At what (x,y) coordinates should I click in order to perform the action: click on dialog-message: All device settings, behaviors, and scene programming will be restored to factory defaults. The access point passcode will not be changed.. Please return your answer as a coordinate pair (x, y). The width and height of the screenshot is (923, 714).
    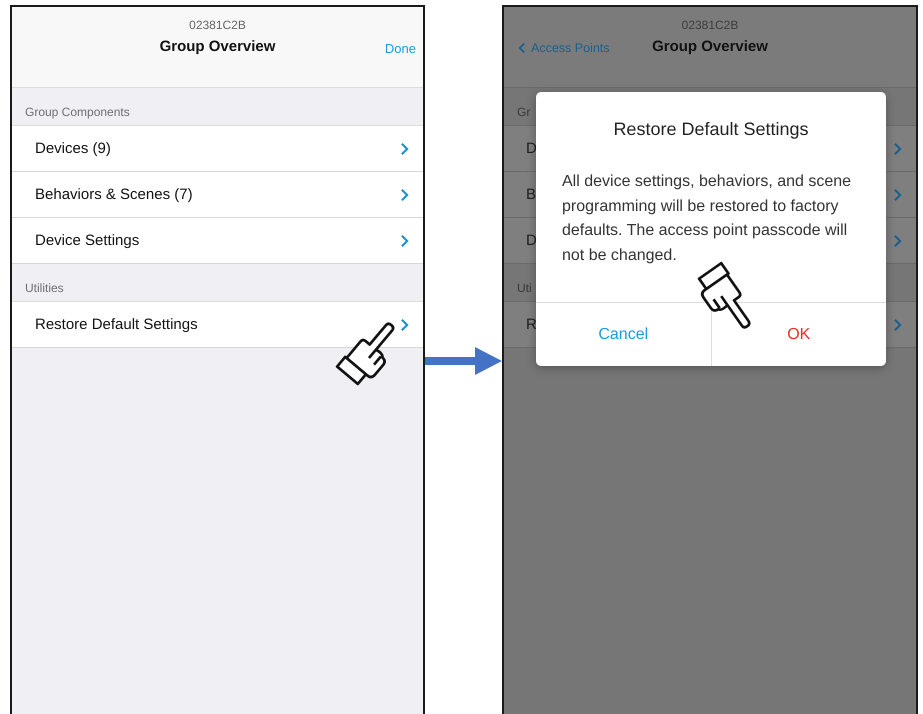
    Looking at the image, I should click on (707, 219).